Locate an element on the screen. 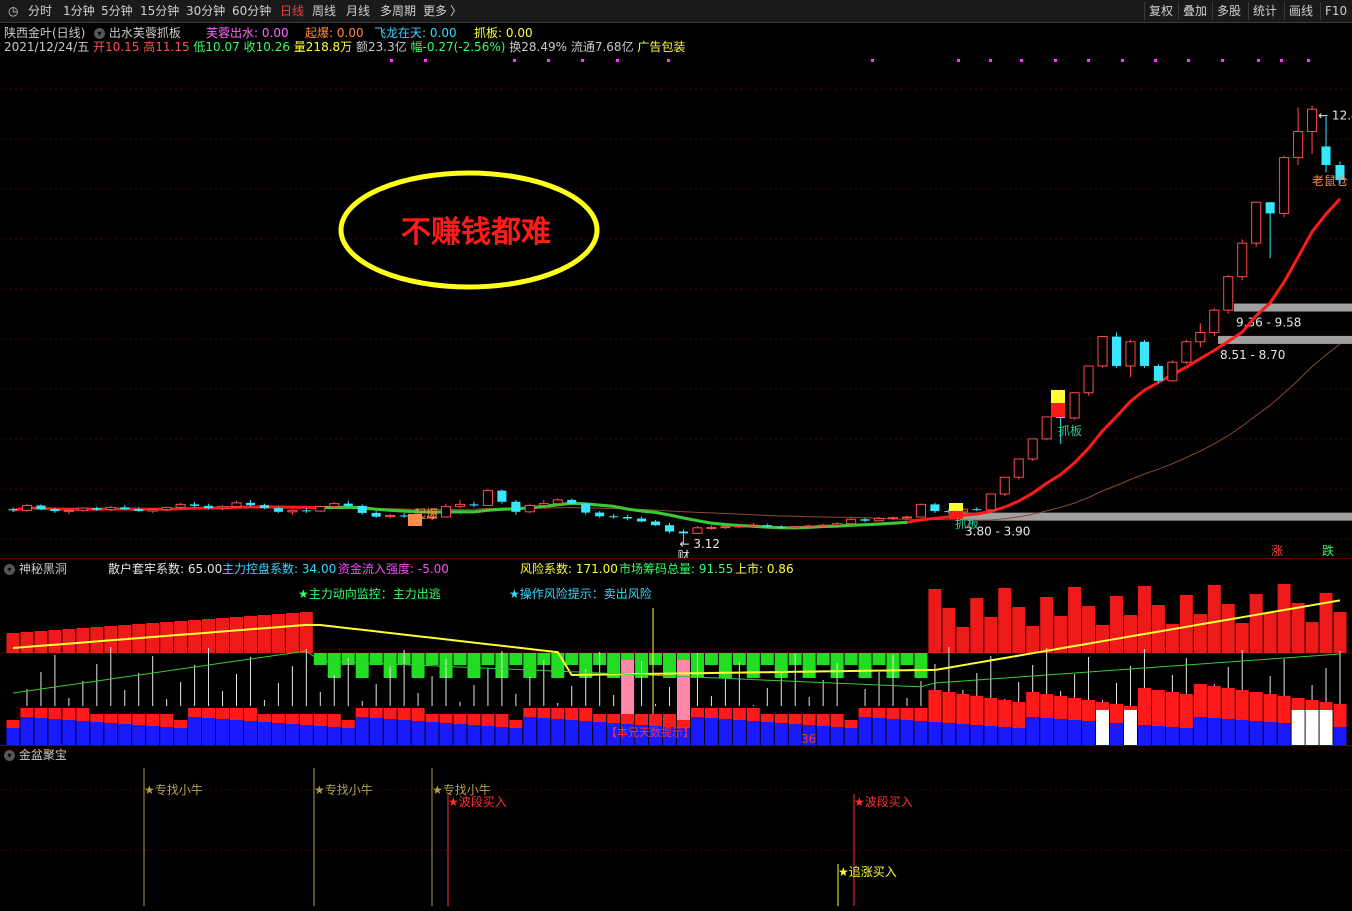 Image resolution: width=1352 pixels, height=911 pixels. chevron-down-icon: ▾ is located at coordinates (99, 33).